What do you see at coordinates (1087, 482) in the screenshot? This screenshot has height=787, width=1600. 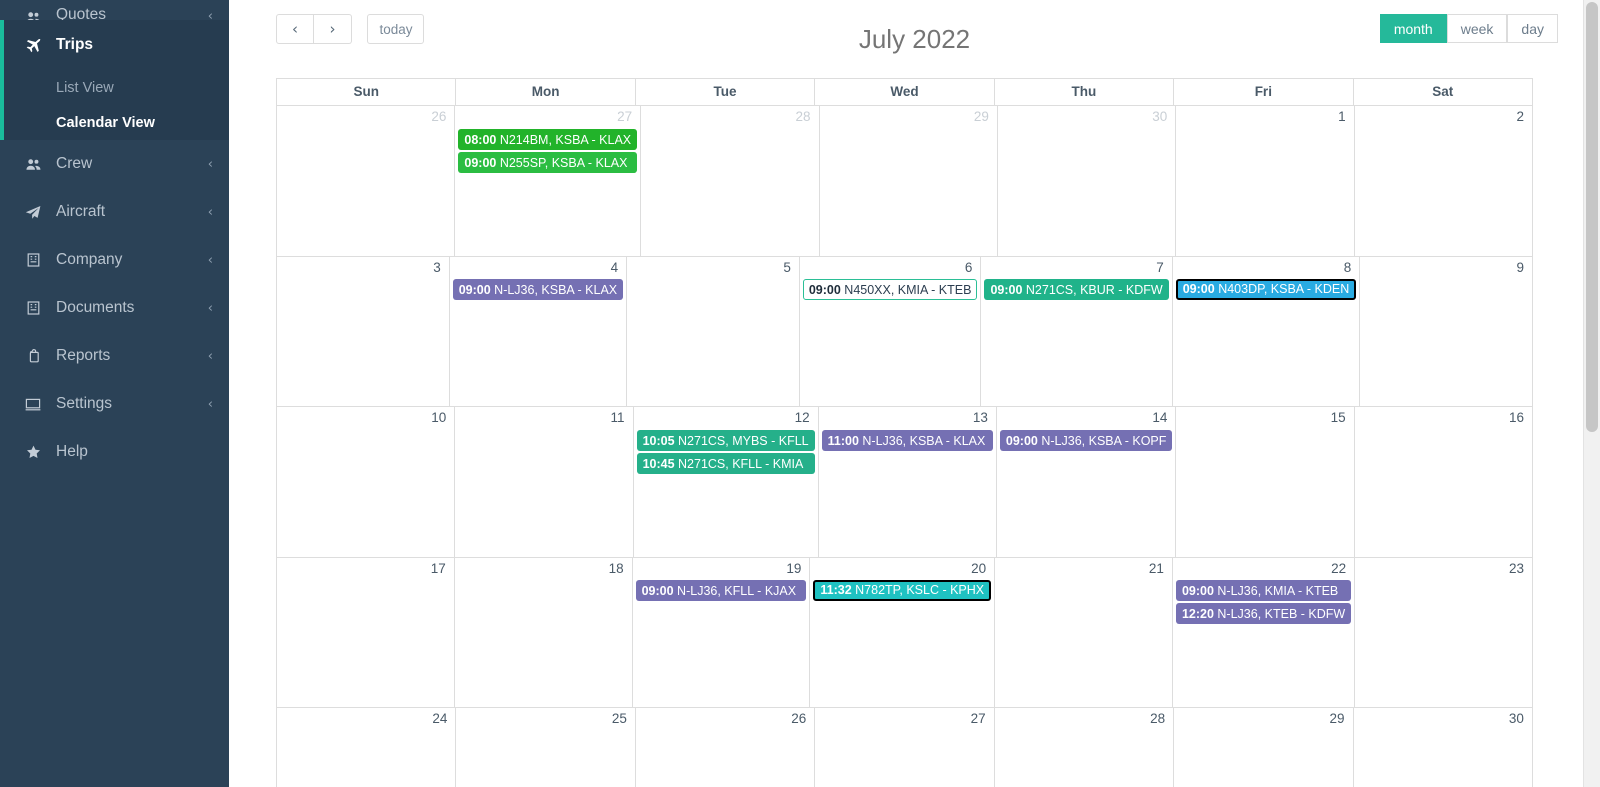 I see `calendar-day-cell: 14 09:00 N-LJ36, KSBA - KOPF` at bounding box center [1087, 482].